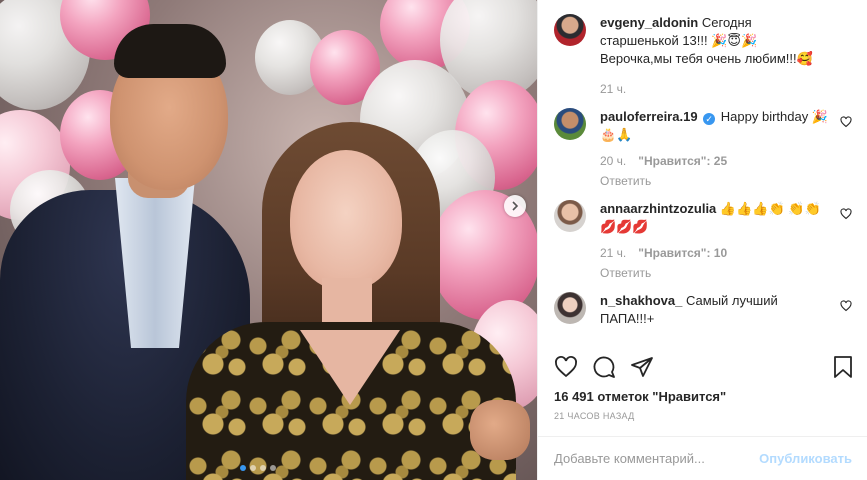 The image size is (867, 480). Describe the element at coordinates (805, 458) in the screenshot. I see `publish-button: Опубликовать` at that location.